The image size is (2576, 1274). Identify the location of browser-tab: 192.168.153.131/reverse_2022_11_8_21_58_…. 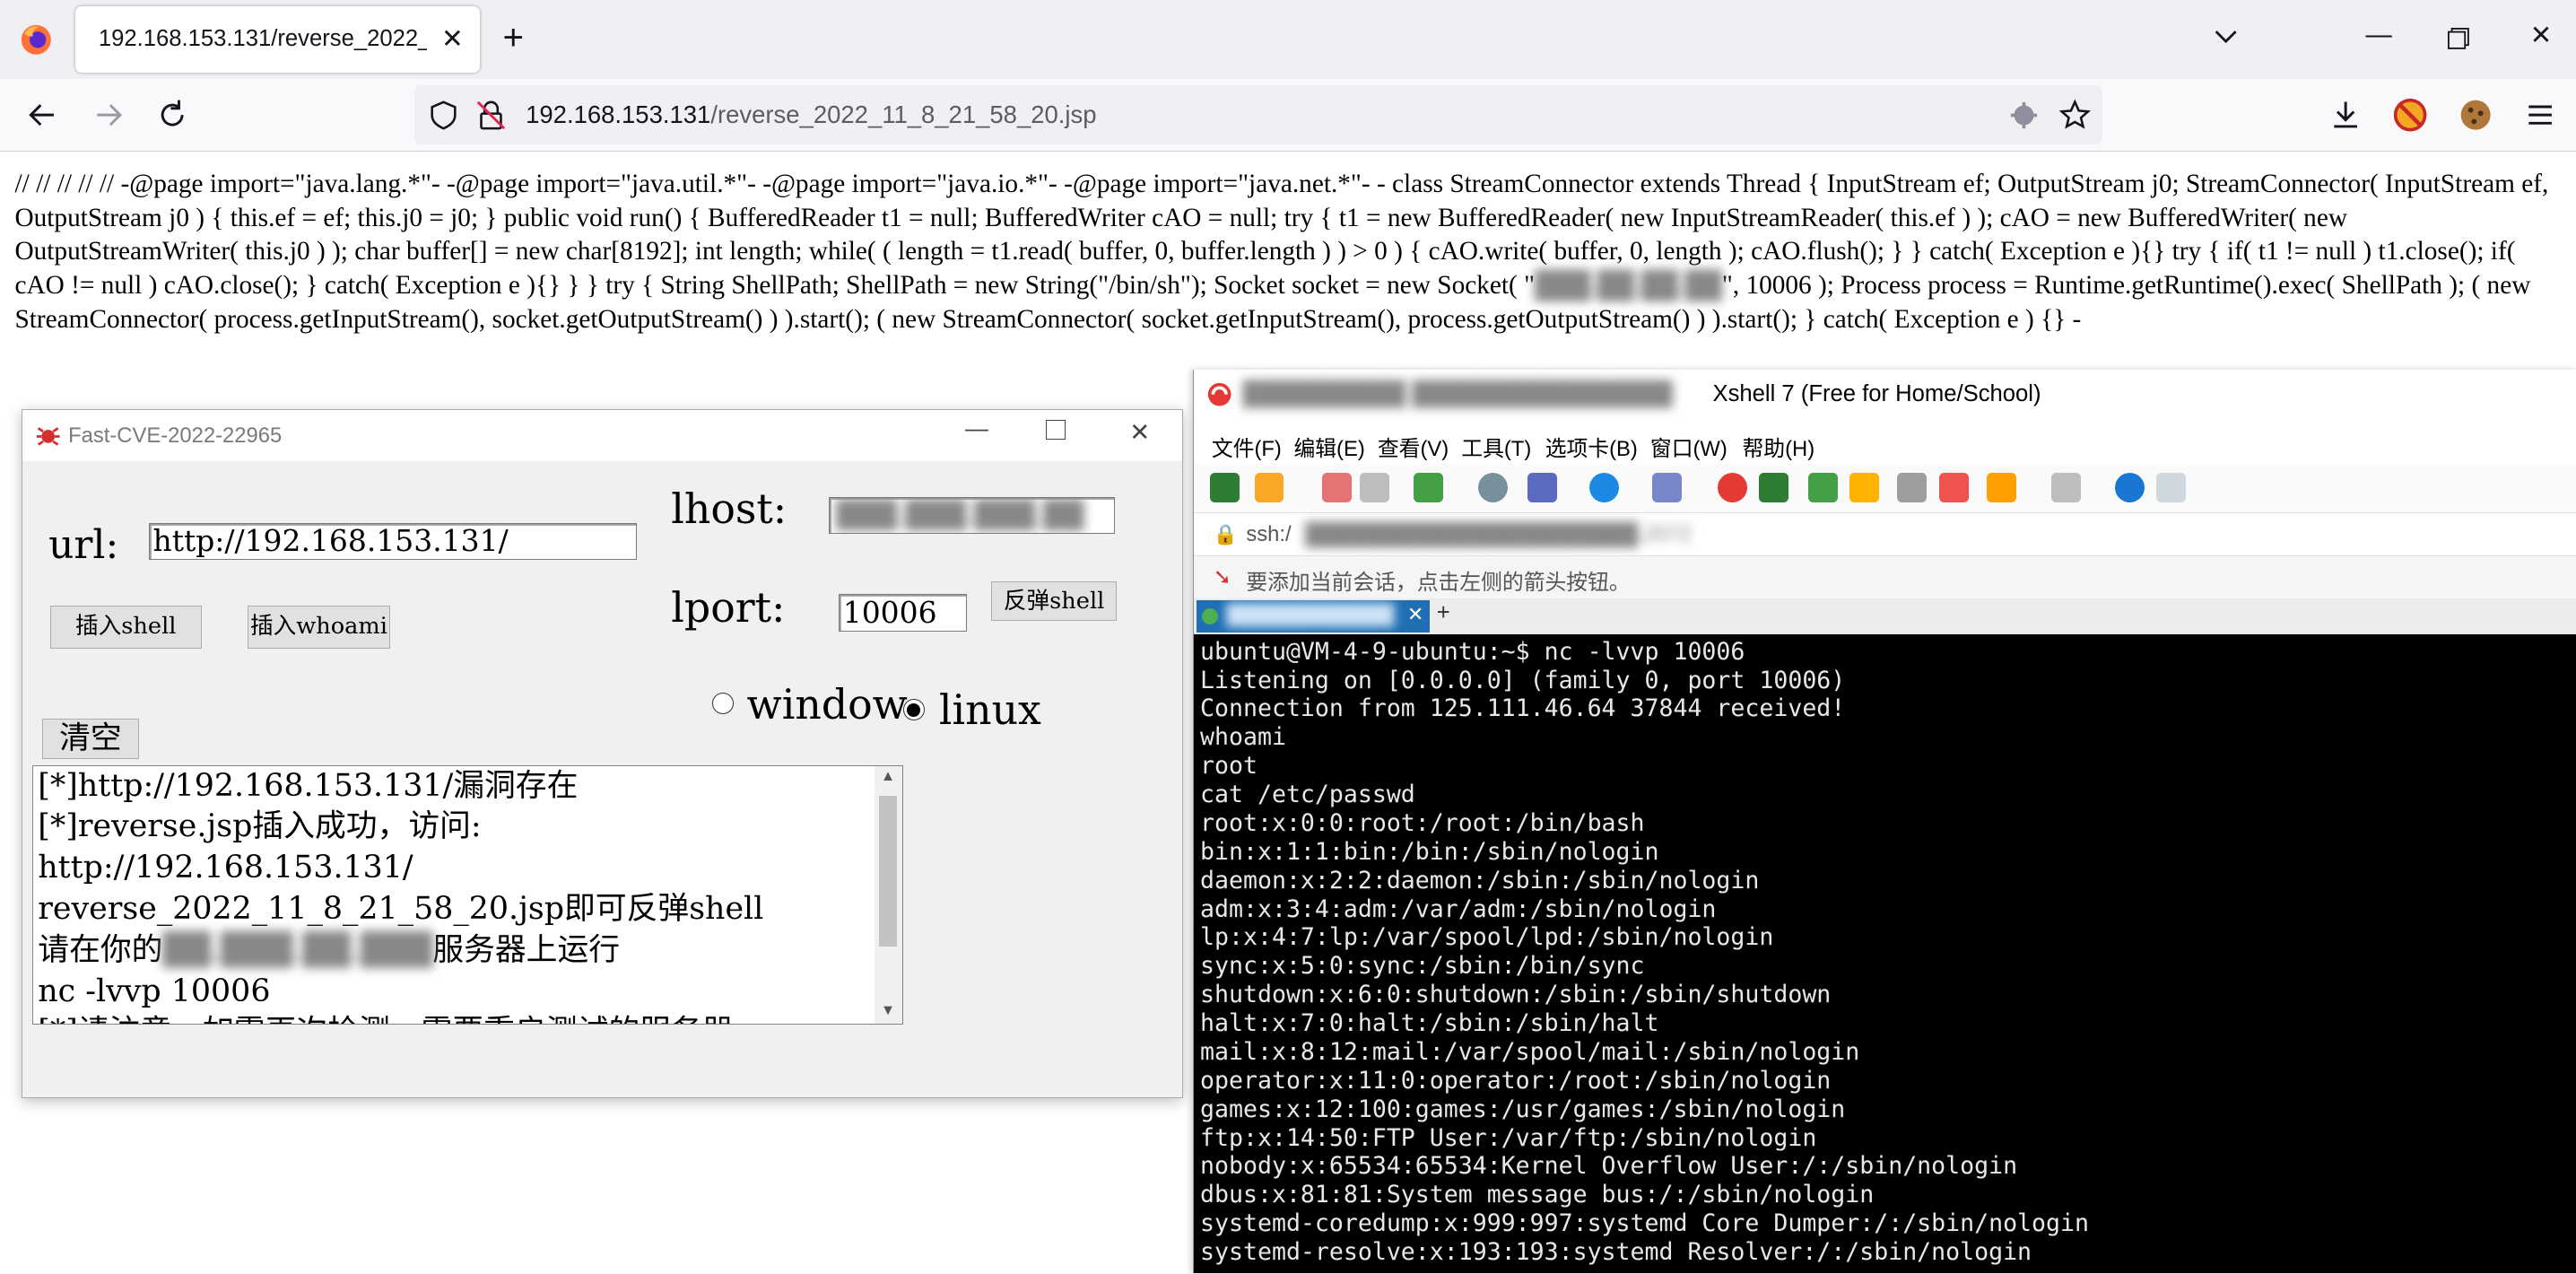
(277, 39).